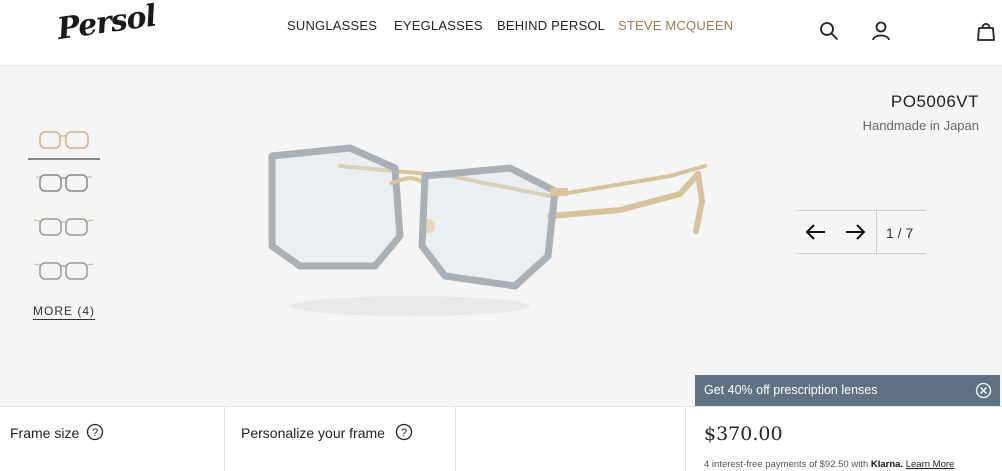 The width and height of the screenshot is (1002, 471). Describe the element at coordinates (112, 439) in the screenshot. I see `frame-size-selector: Frame size ?` at that location.